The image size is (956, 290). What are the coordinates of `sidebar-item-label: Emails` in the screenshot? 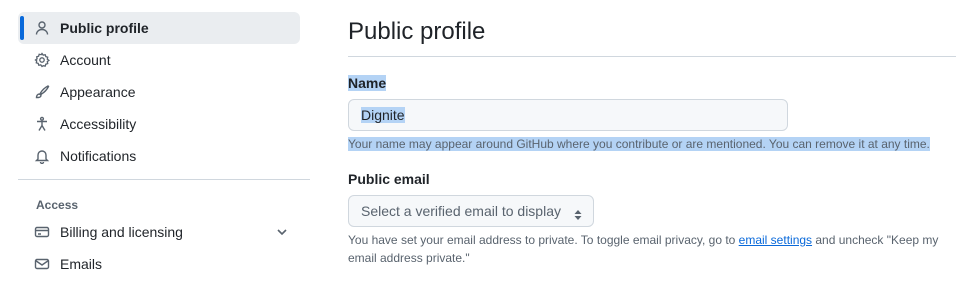 It's located at (81, 264).